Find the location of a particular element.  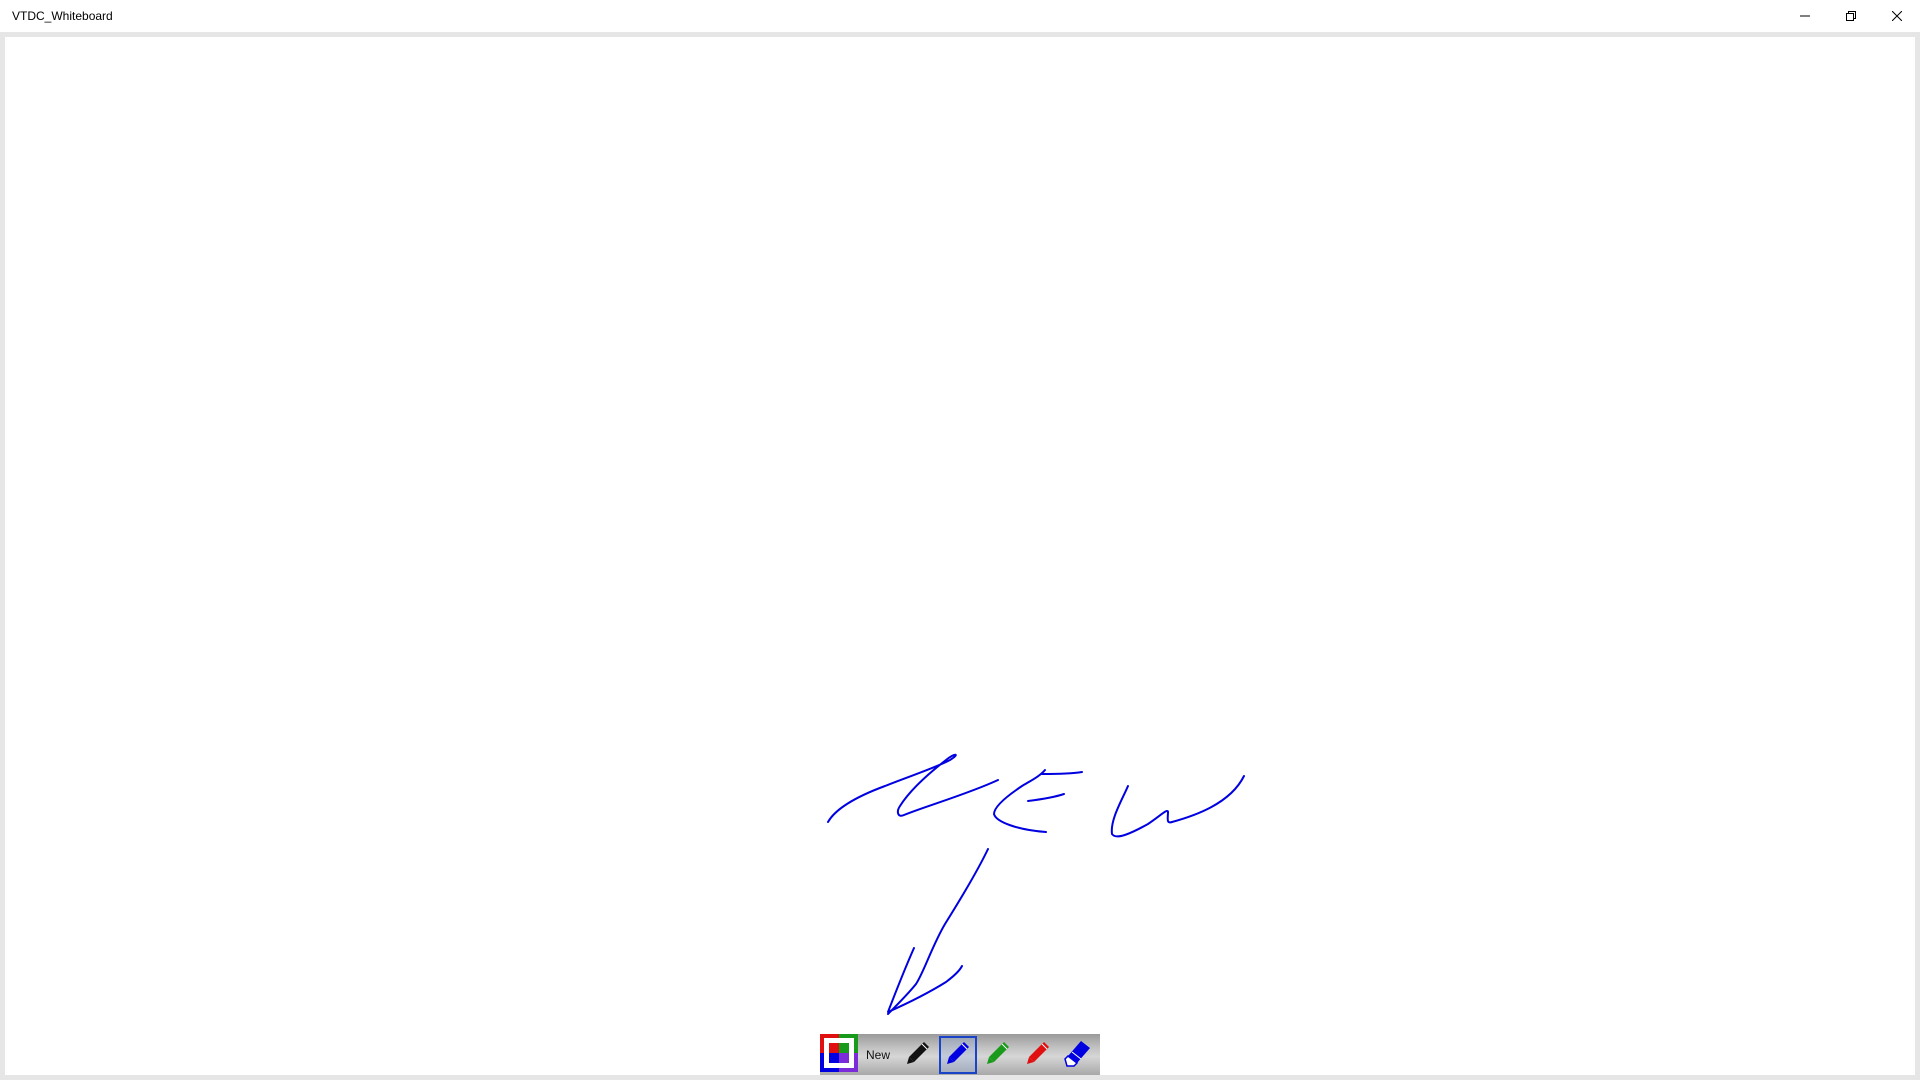

minimize-button is located at coordinates (1805, 16).